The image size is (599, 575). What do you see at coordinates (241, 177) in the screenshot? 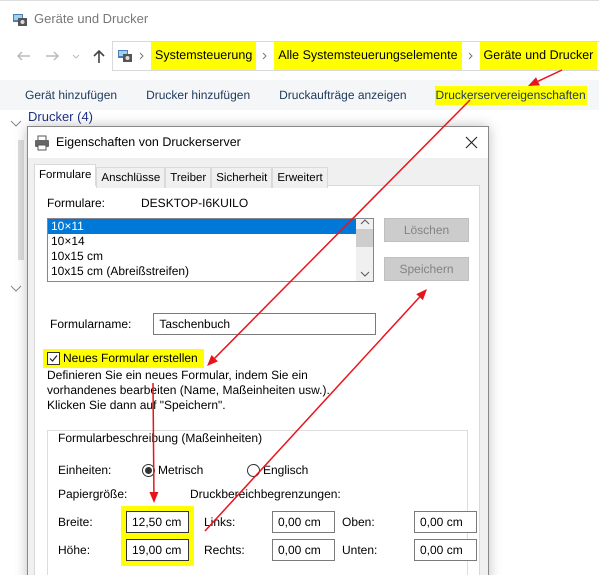
I see `tab: Sicherheit` at bounding box center [241, 177].